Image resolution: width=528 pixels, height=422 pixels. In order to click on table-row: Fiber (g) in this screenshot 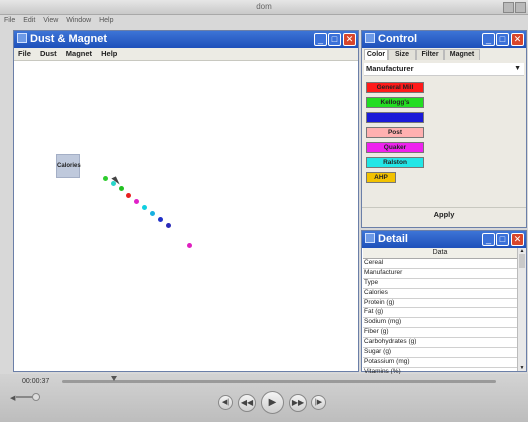, I will do `click(440, 333)`.